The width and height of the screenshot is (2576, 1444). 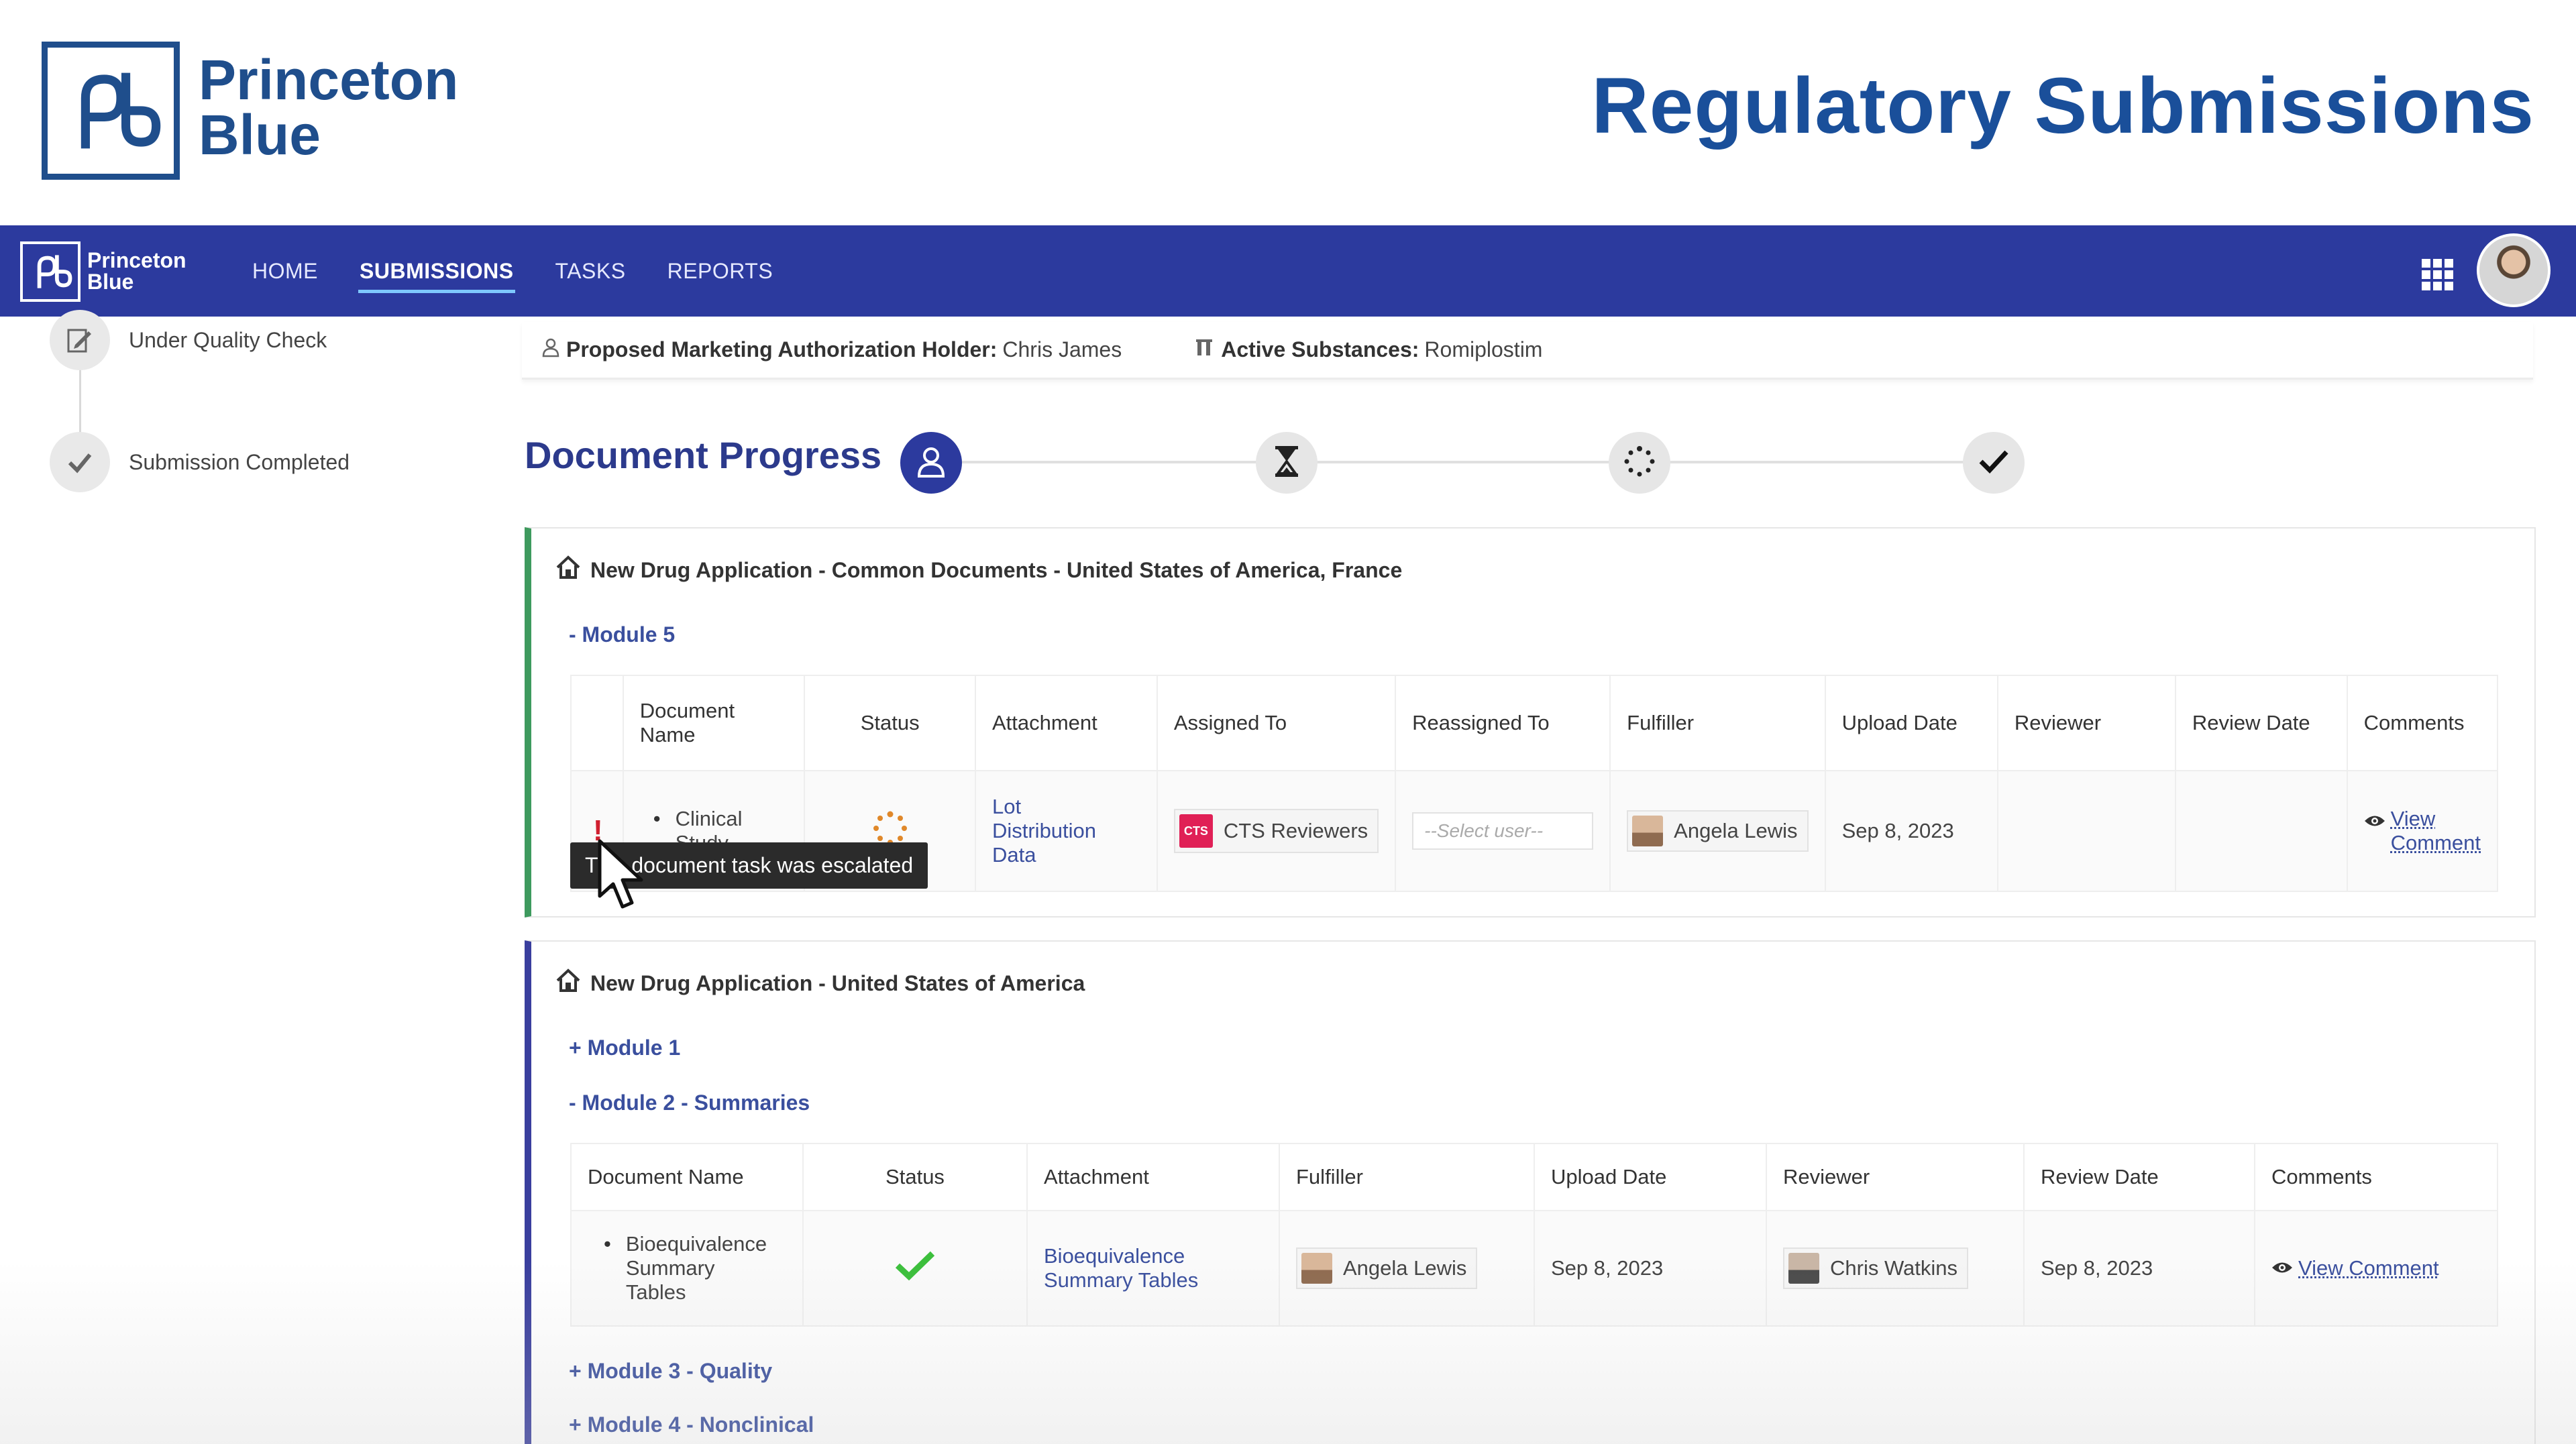 I want to click on progress-stage-pending, so click(x=1287, y=463).